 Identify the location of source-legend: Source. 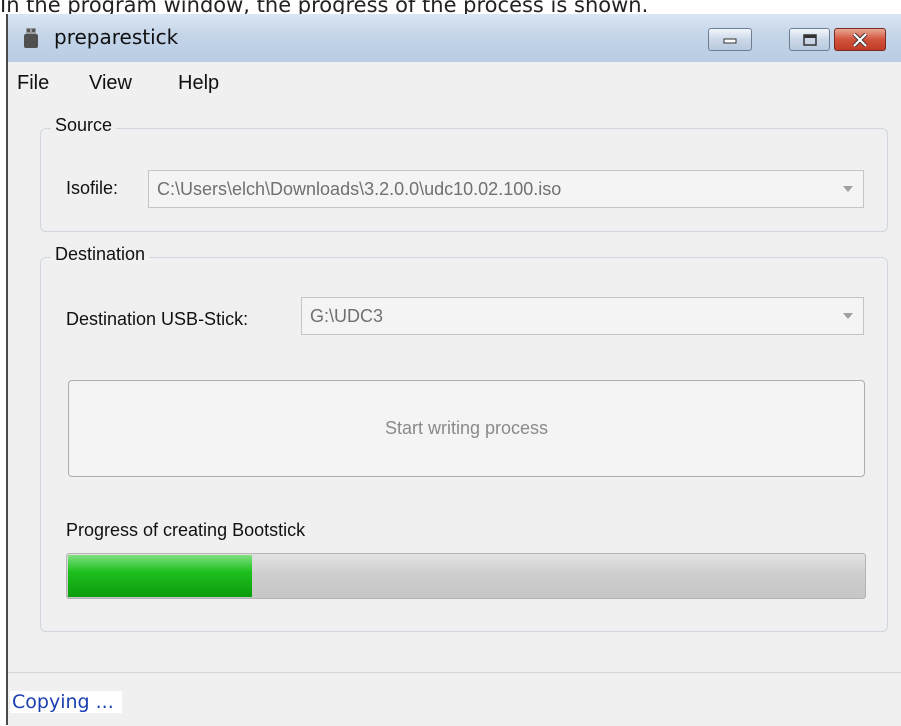
(84, 125).